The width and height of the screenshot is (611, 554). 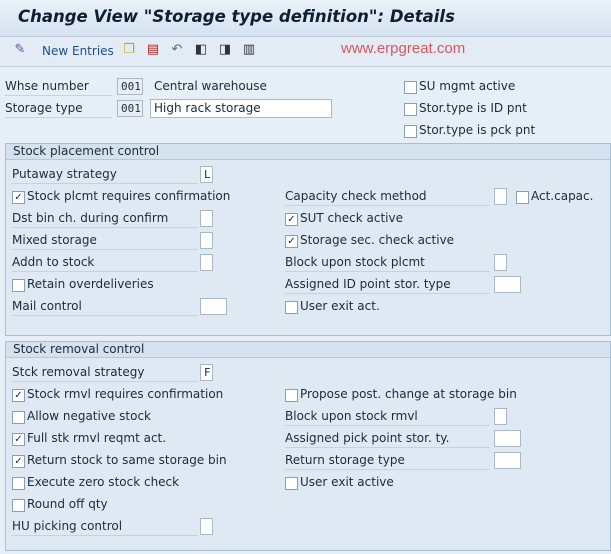 What do you see at coordinates (291, 307) in the screenshot?
I see `user-exit-act-checkbox` at bounding box center [291, 307].